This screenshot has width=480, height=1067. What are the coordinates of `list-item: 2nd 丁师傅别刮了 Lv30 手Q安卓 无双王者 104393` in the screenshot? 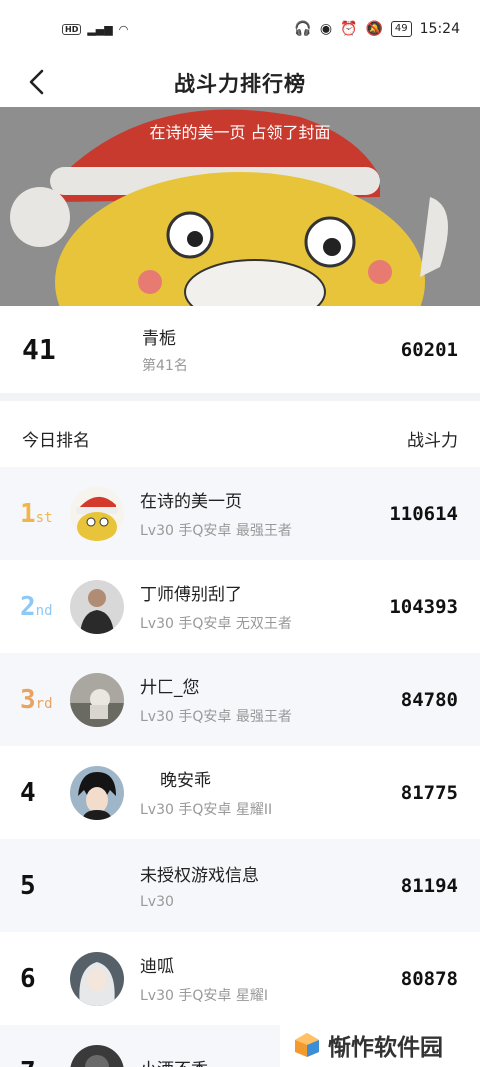 It's located at (240, 606).